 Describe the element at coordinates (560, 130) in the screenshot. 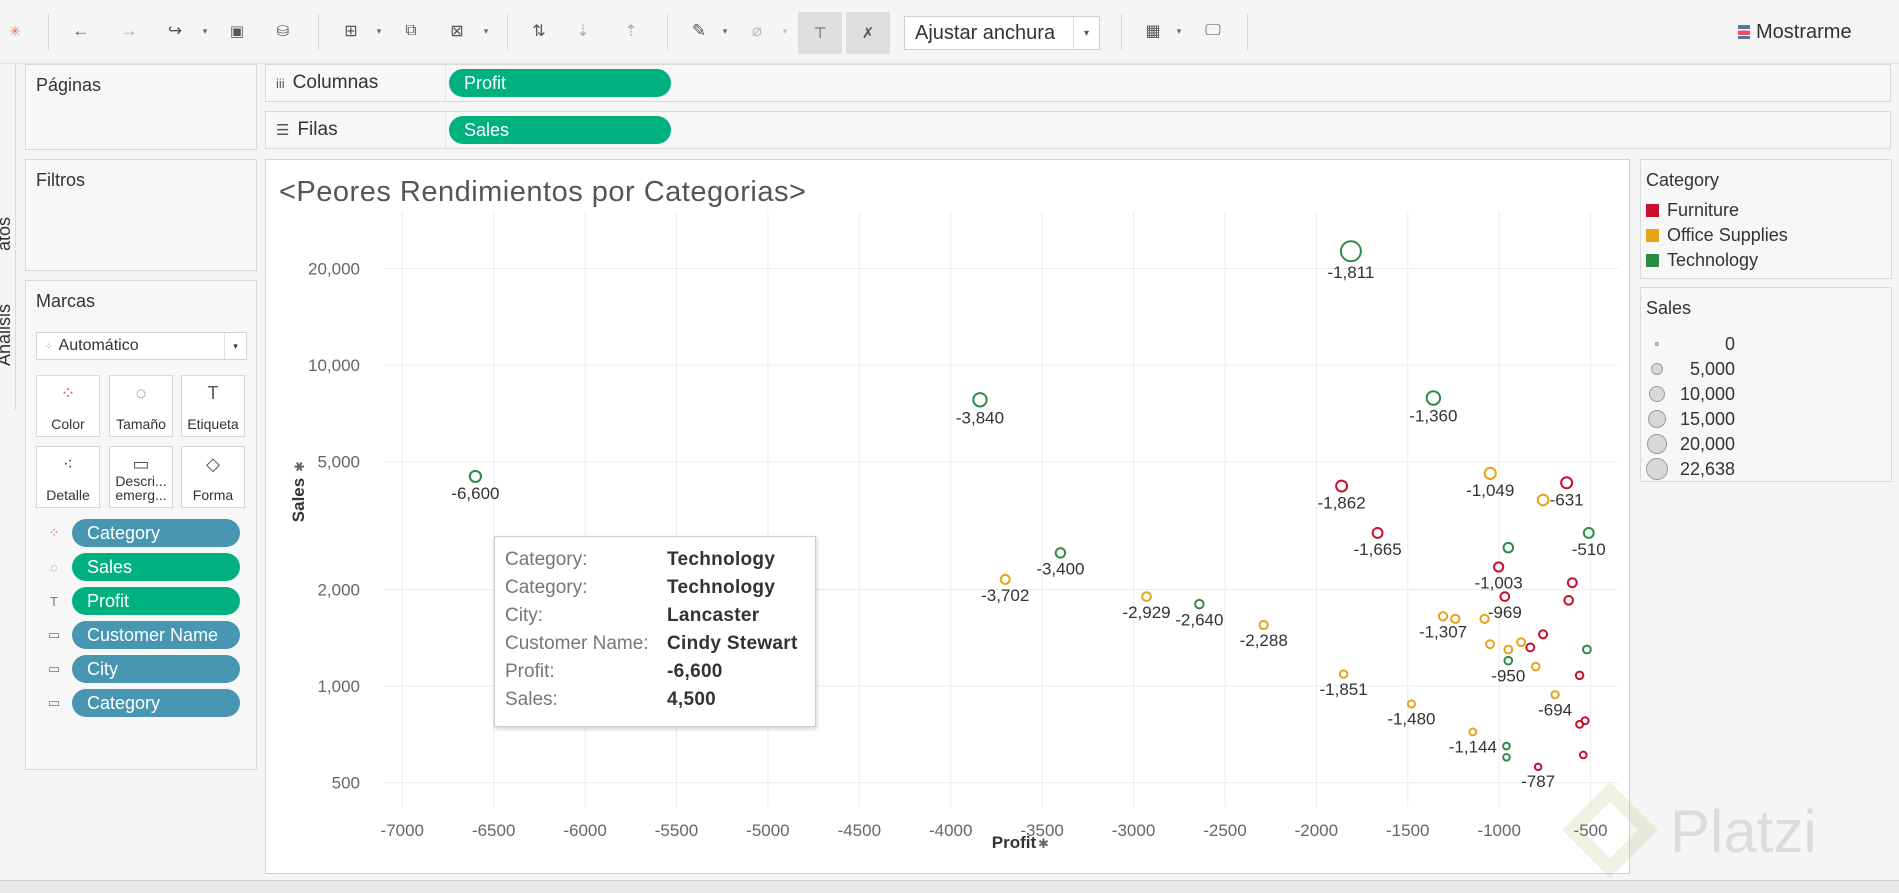

I see `rows-pill-sales: Sales` at that location.